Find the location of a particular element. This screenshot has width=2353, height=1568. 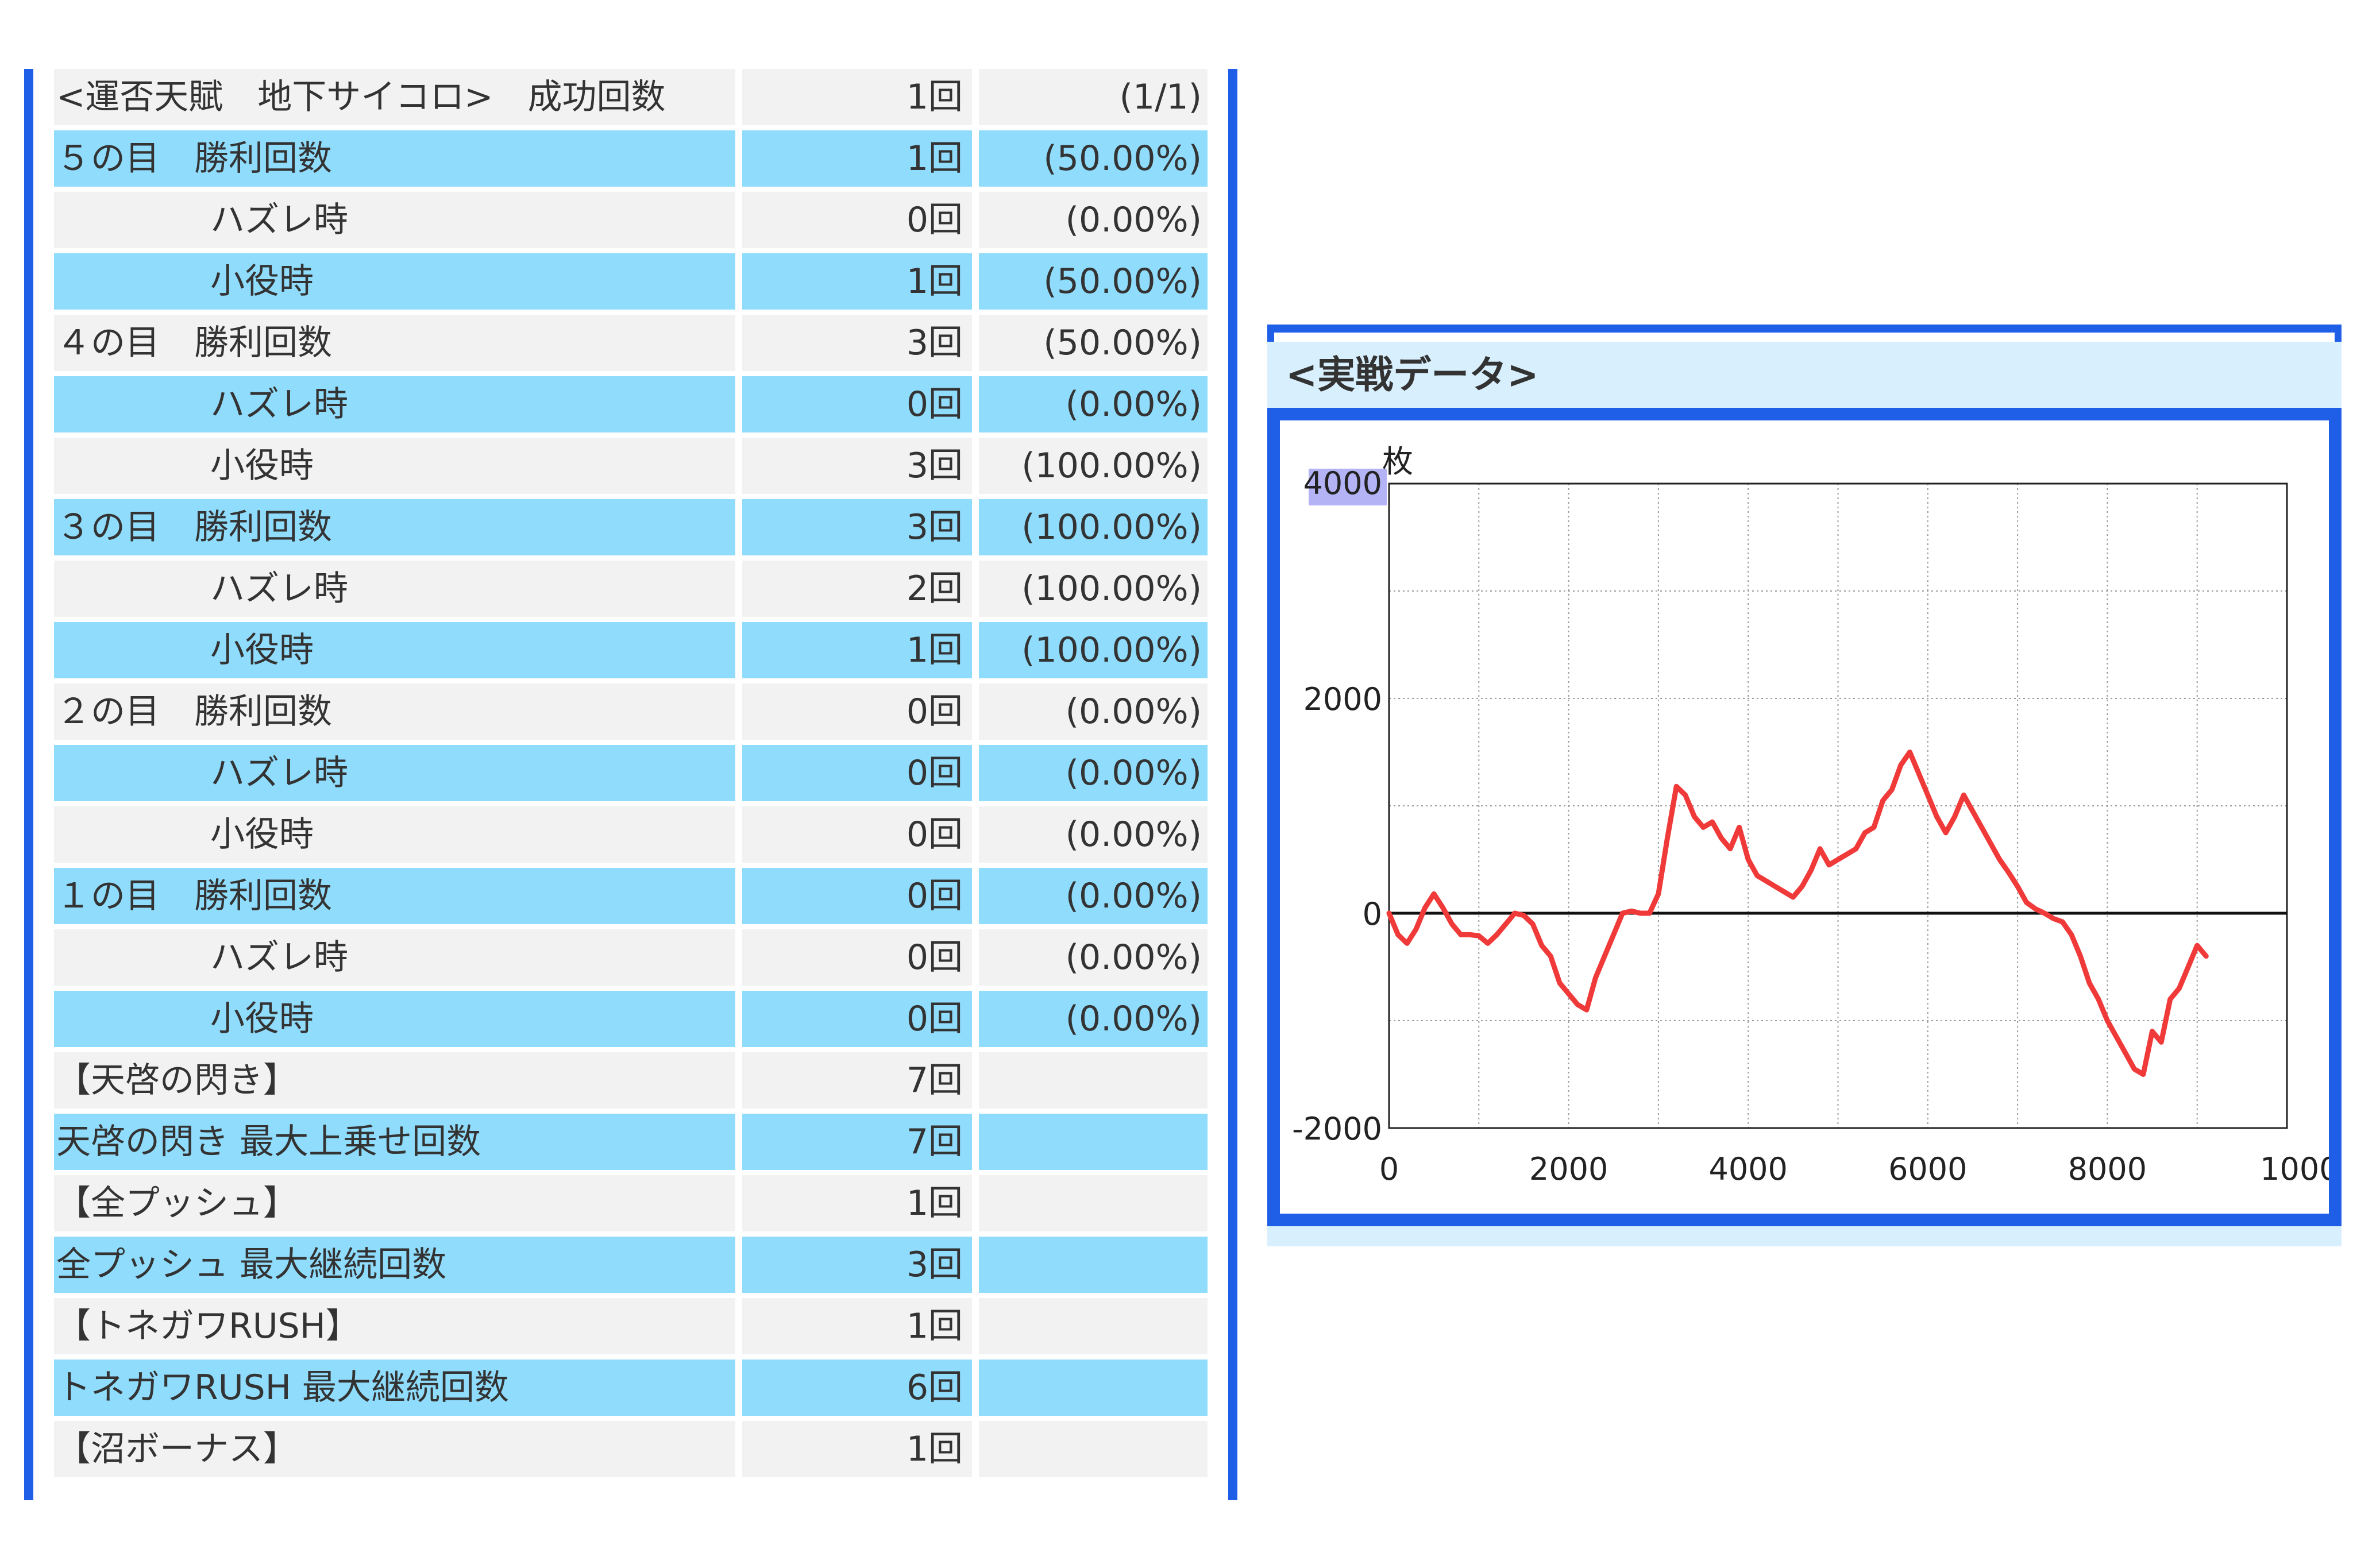

row-label-cell: 【沼ボーナス】 is located at coordinates (394, 1449).